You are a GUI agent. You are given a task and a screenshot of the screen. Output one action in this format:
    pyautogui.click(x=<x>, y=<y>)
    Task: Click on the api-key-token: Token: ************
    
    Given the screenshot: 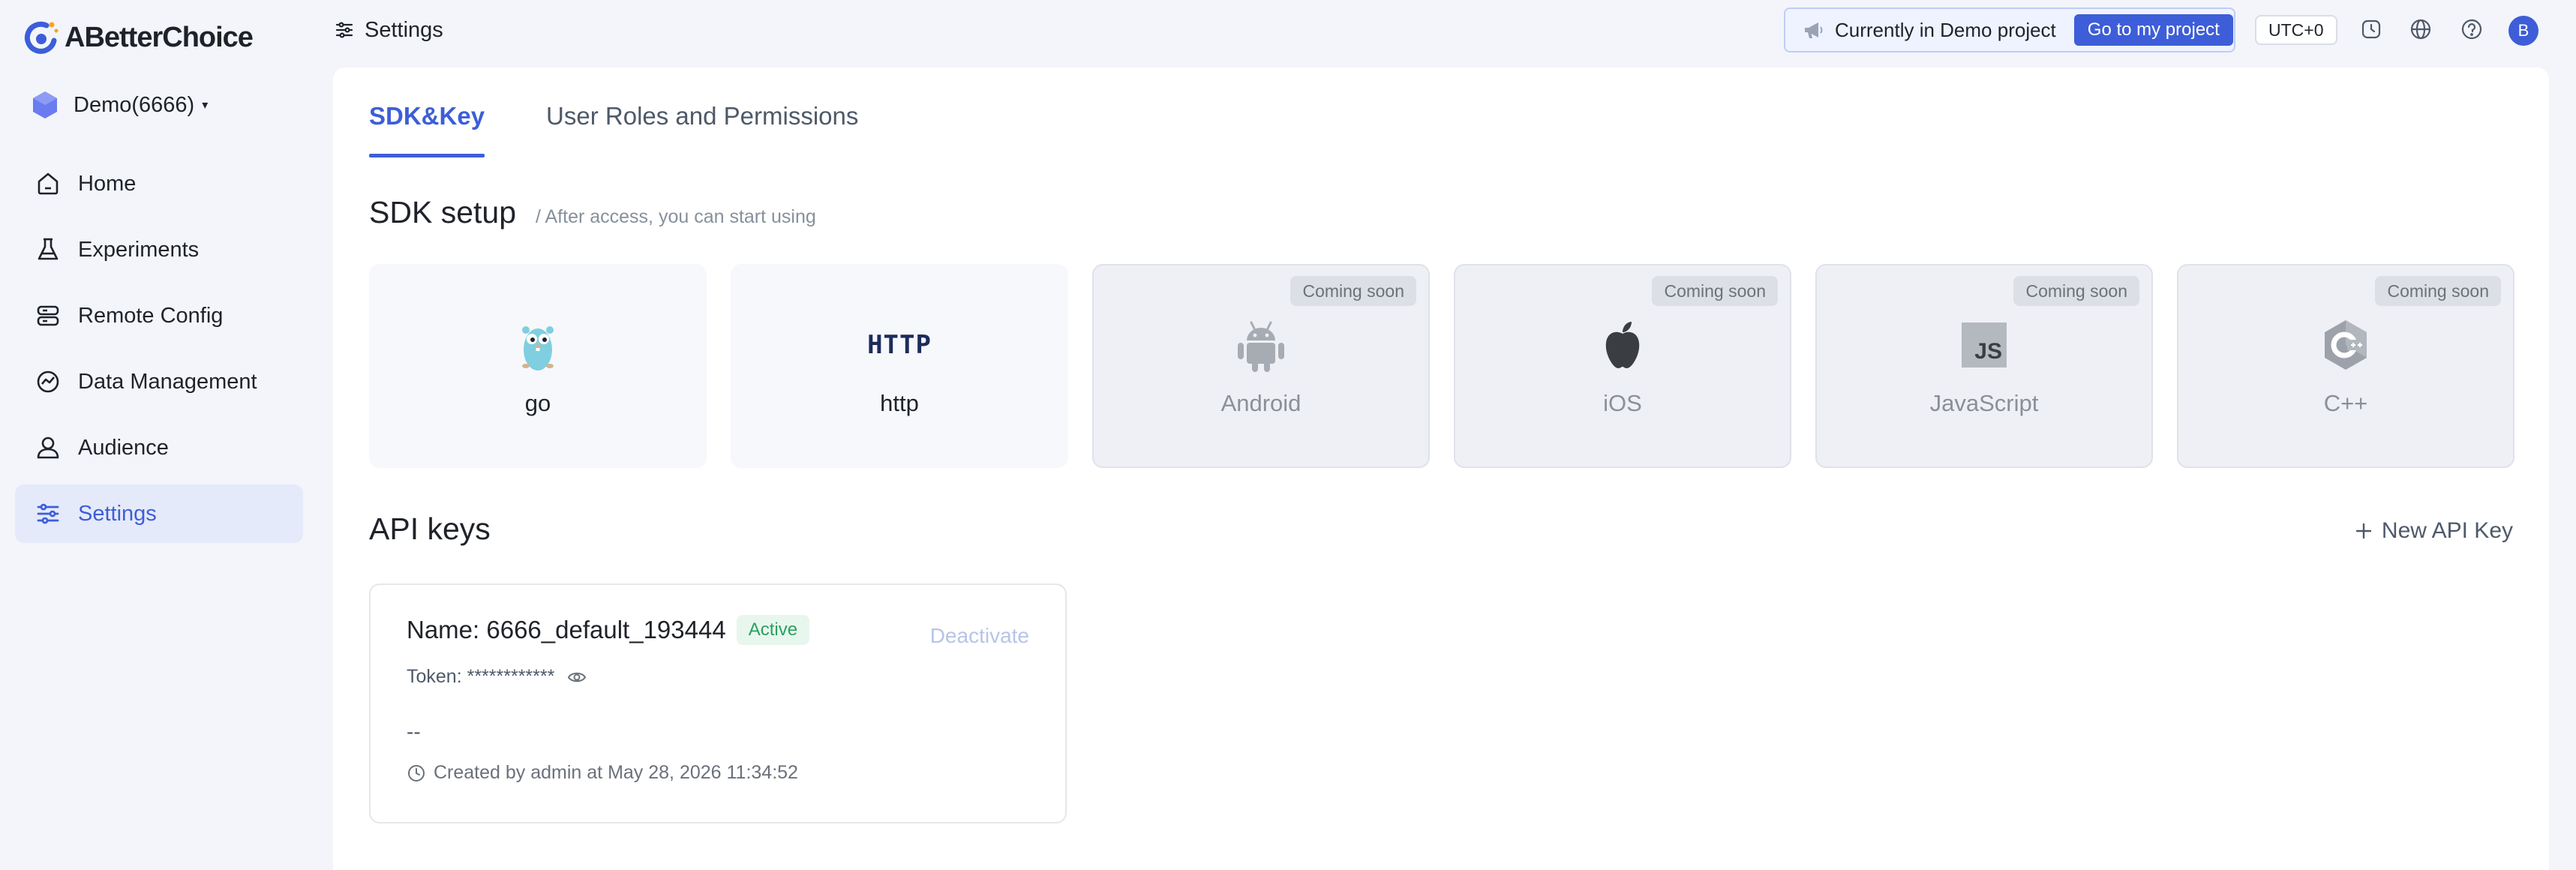 What is the action you would take?
    pyautogui.click(x=481, y=676)
    